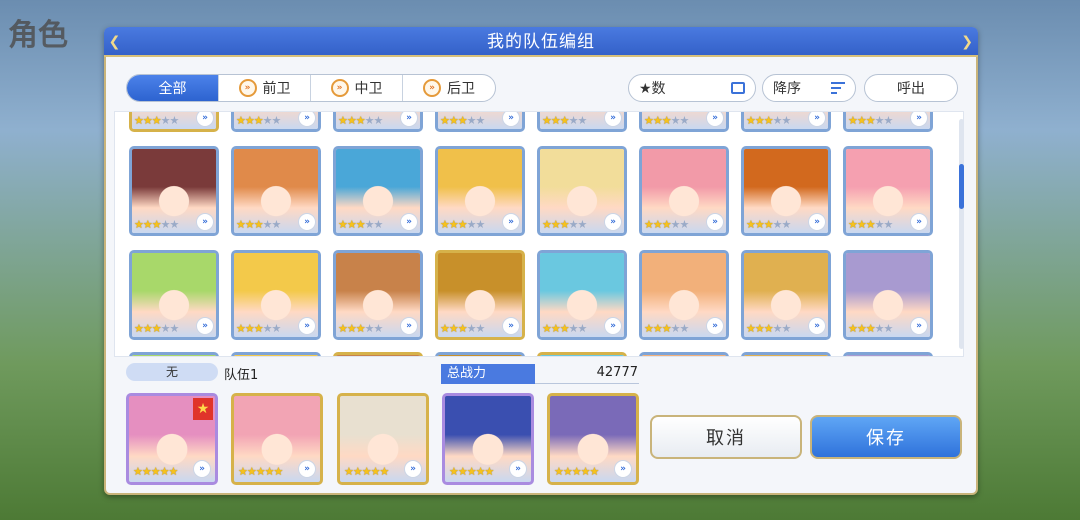 Image resolution: width=1080 pixels, height=520 pixels. What do you see at coordinates (886, 437) in the screenshot?
I see `save-button: 保存` at bounding box center [886, 437].